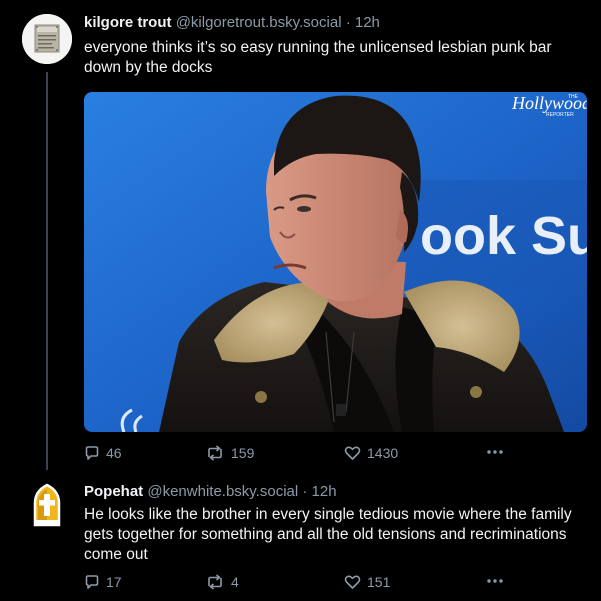 The height and width of the screenshot is (601, 601). What do you see at coordinates (294, 454) in the screenshot?
I see `post-actions: 46 159 1430` at bounding box center [294, 454].